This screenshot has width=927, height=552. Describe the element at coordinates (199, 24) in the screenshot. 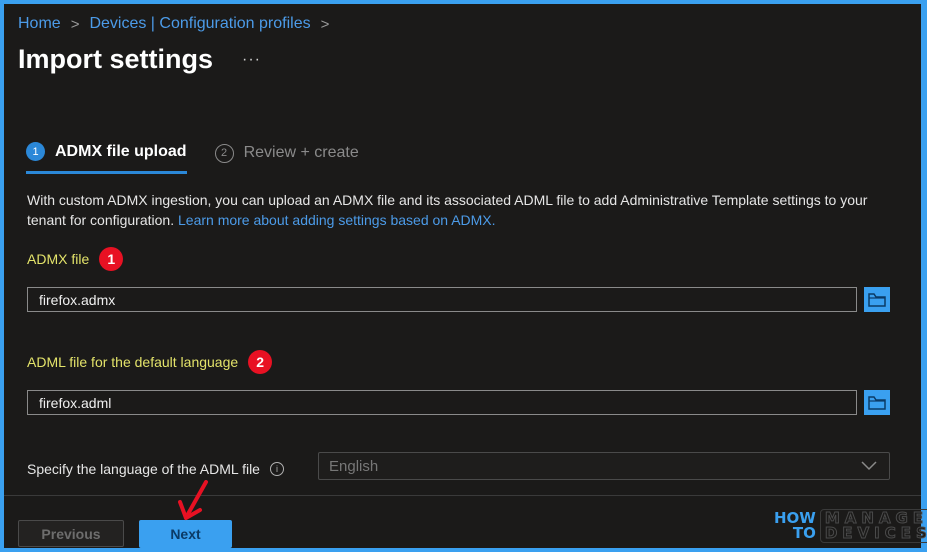

I see `breadcrumb-configuration-profiles: Devices | Configuration profiles` at that location.